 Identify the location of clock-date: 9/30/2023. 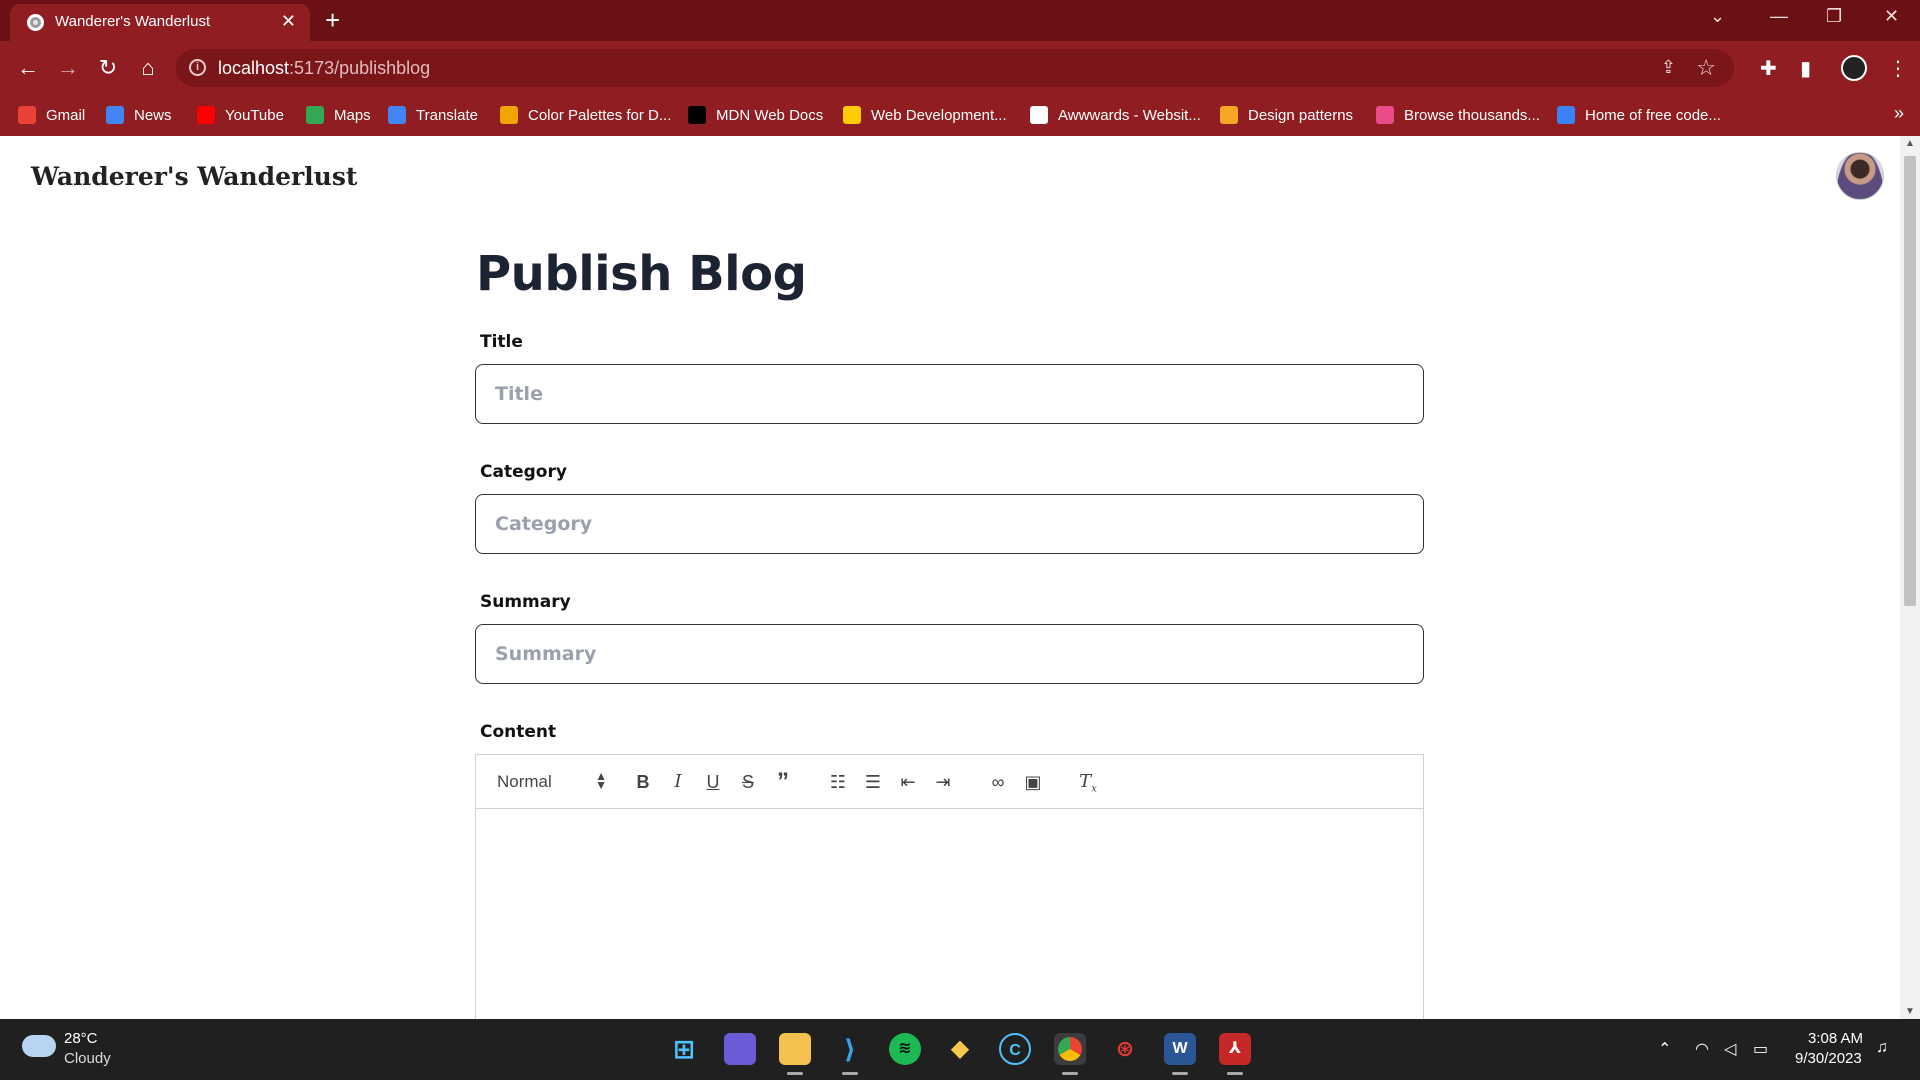
(1828, 1058).